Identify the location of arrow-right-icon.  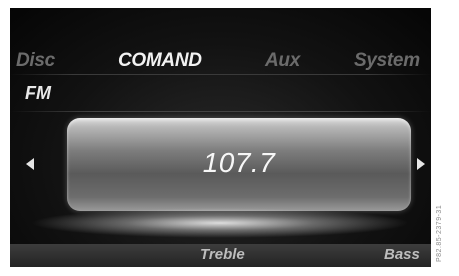
(421, 164).